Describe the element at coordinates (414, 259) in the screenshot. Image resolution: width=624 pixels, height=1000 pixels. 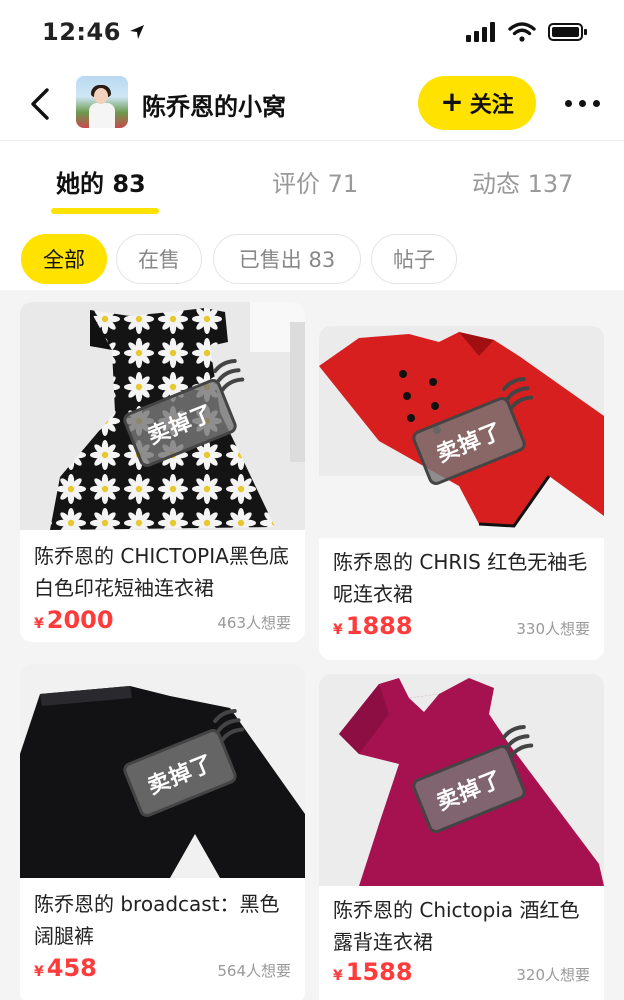
I see `filter-posts: 帖子` at that location.